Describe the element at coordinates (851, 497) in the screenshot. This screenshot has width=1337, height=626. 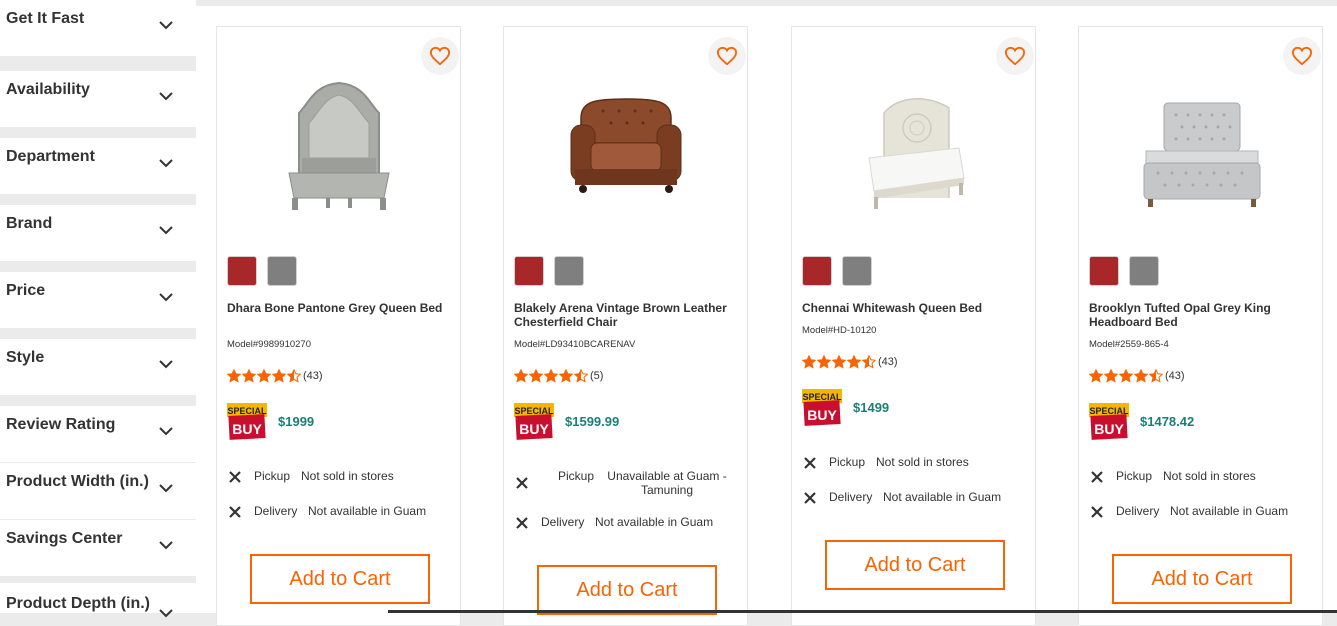
I see `delivery-label: Delivery` at that location.